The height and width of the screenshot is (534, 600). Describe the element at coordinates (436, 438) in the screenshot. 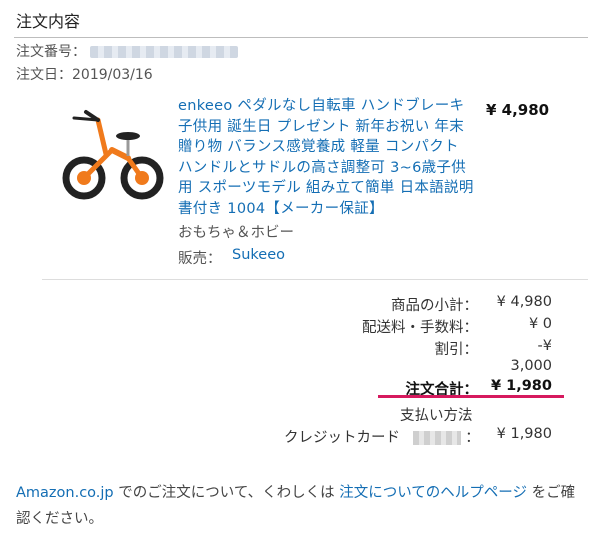

I see `card-number-redacted` at that location.